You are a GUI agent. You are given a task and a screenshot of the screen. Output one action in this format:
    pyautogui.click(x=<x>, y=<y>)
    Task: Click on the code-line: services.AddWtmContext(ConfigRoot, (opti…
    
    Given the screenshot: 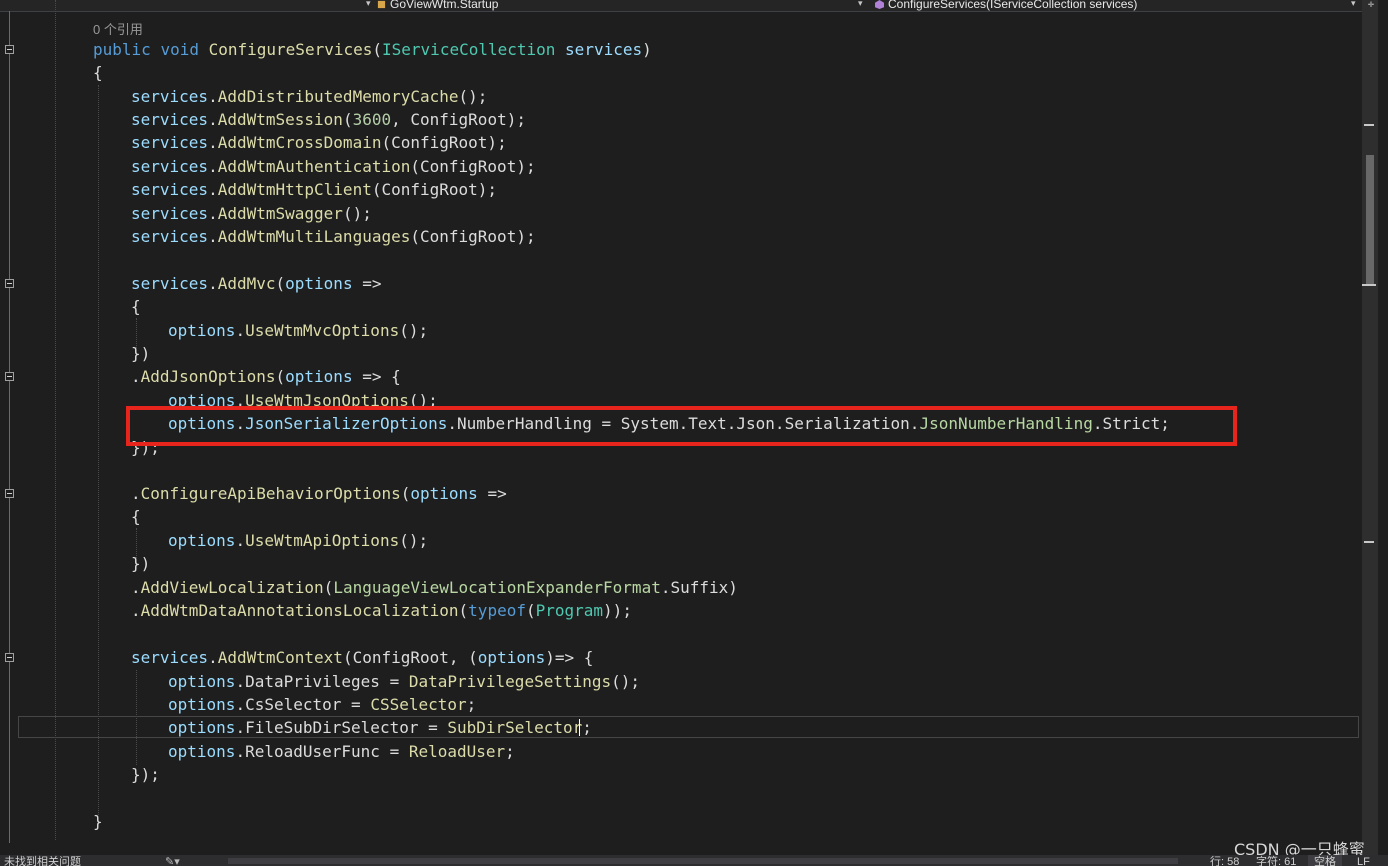 What is the action you would take?
    pyautogui.click(x=362, y=657)
    